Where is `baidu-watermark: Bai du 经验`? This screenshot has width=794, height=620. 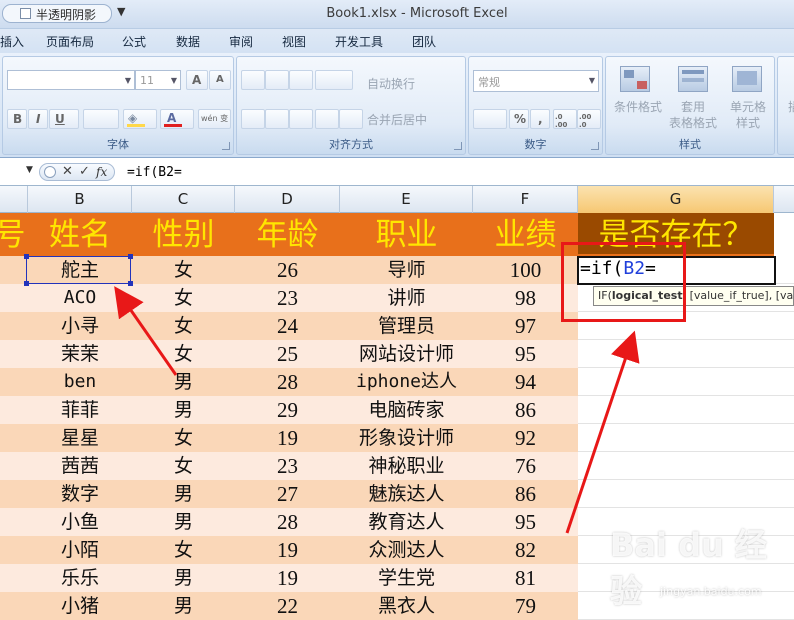 baidu-watermark: Bai du 经验 is located at coordinates (688, 568).